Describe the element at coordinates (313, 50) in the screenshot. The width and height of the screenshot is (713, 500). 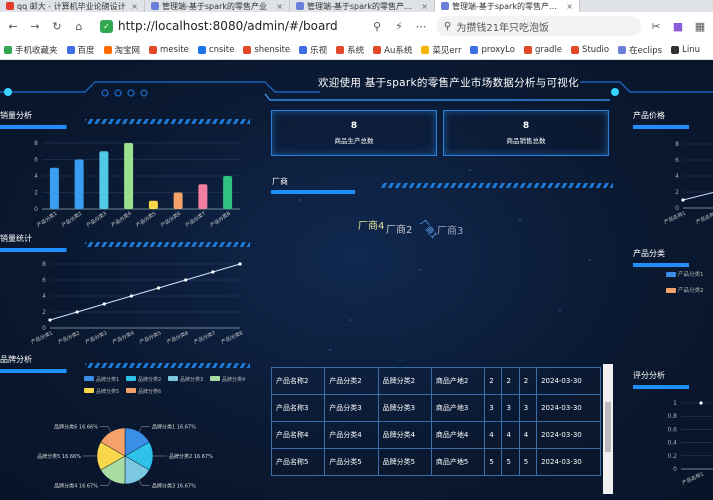
I see `bookmark-item: 乐视` at that location.